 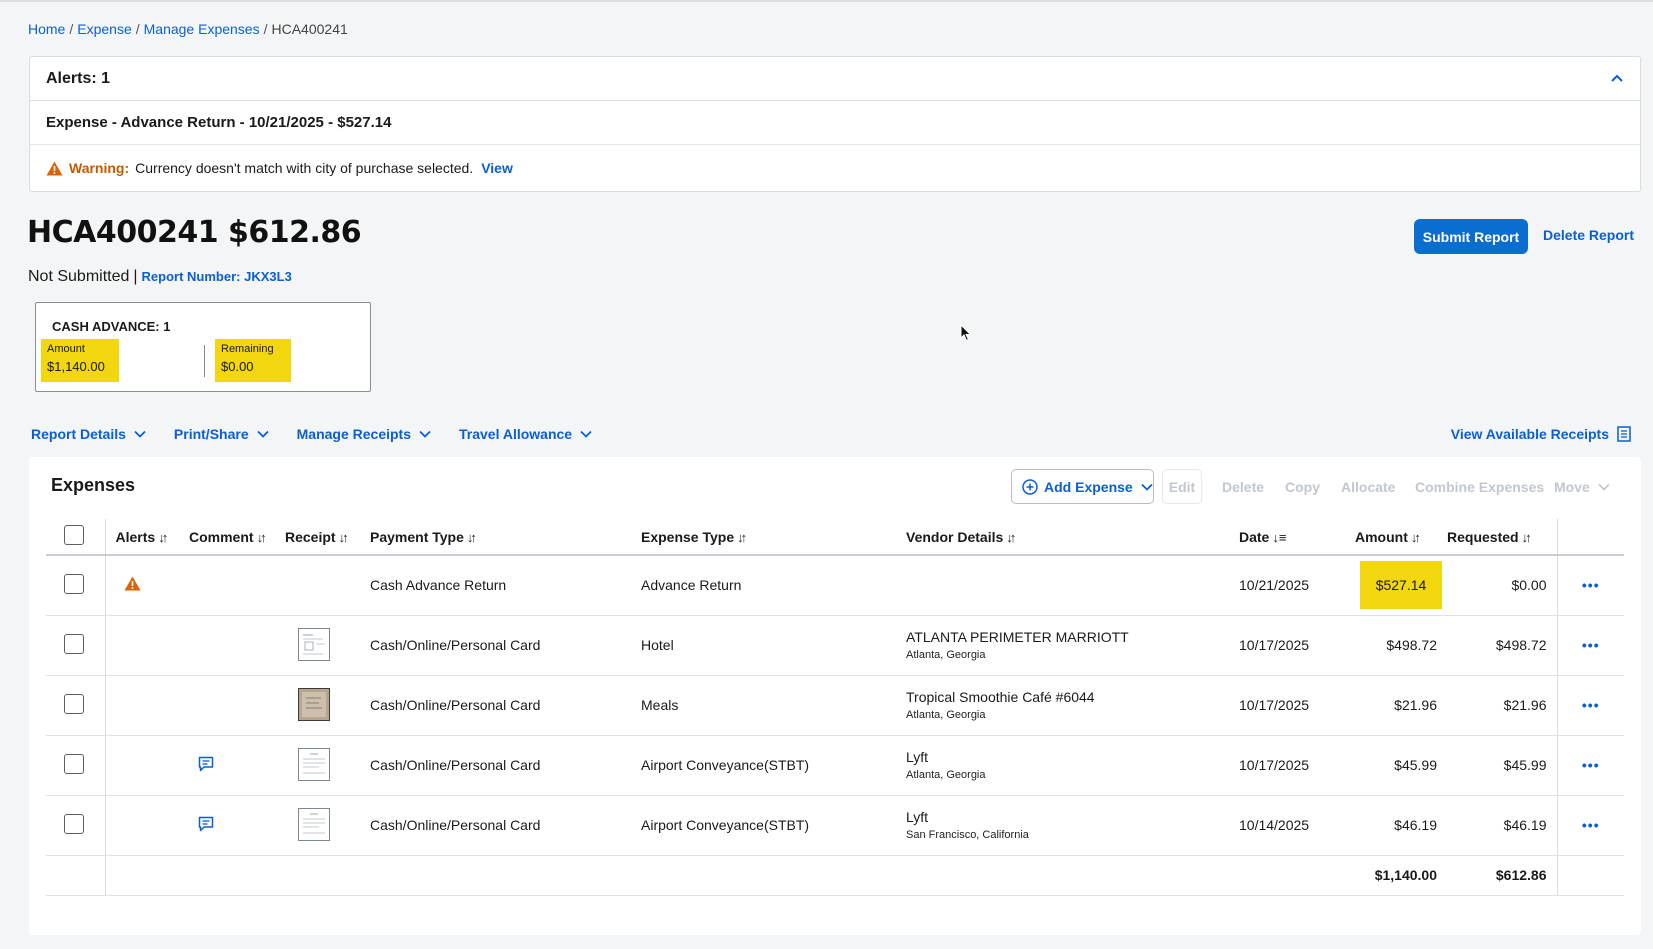 I want to click on breadcrumb-expense: Expense, so click(x=104, y=29).